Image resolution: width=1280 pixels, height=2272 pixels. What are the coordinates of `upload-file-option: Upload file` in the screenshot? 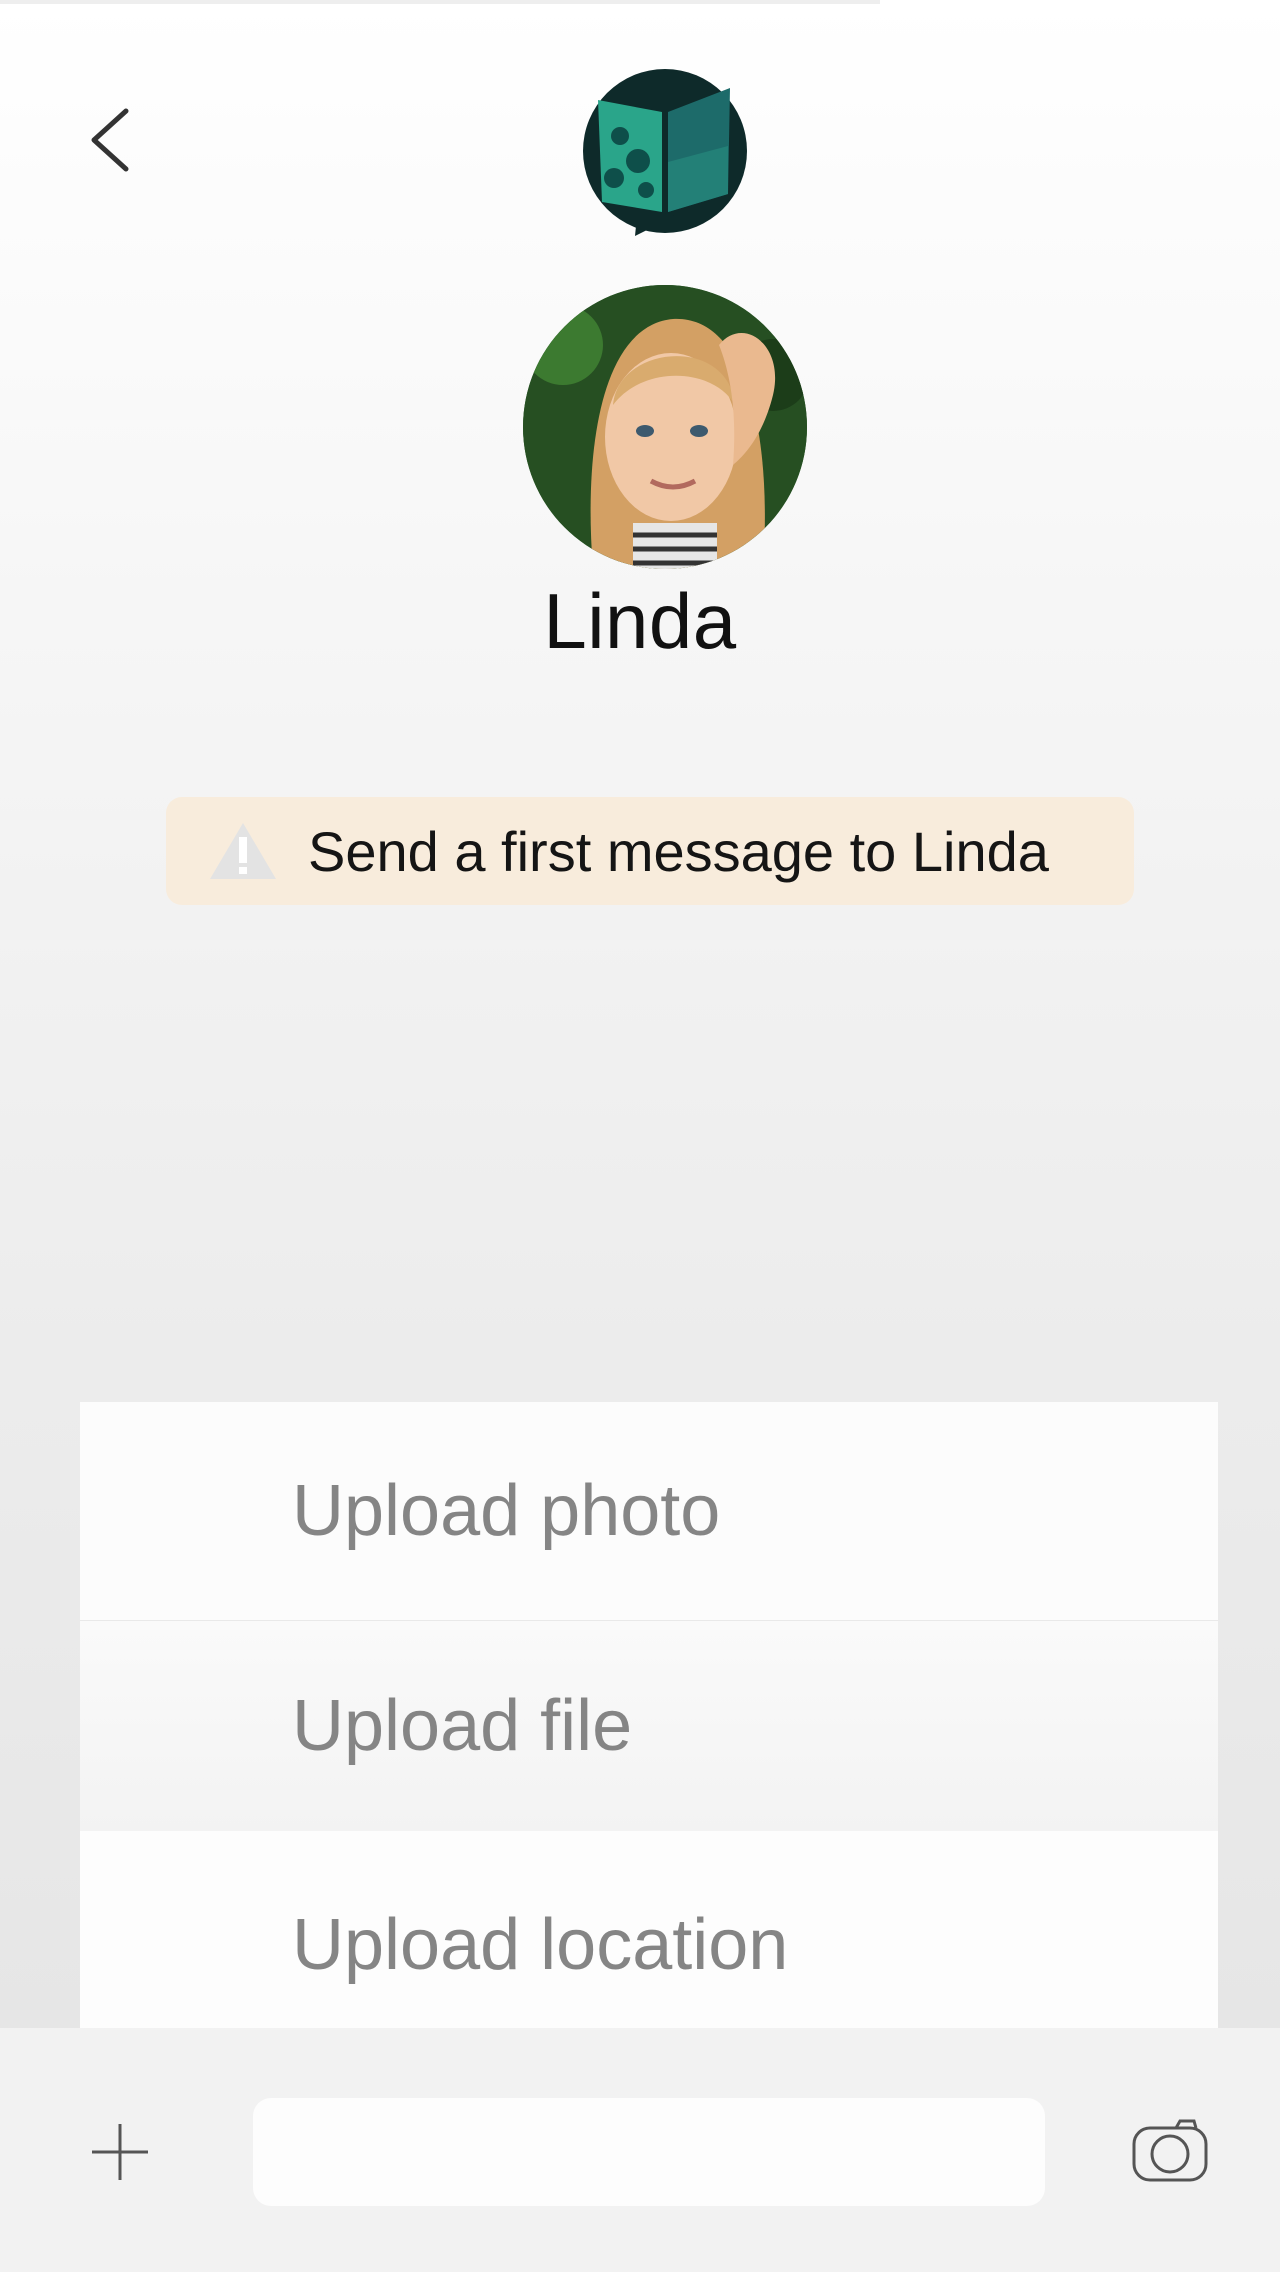 It's located at (649, 1726).